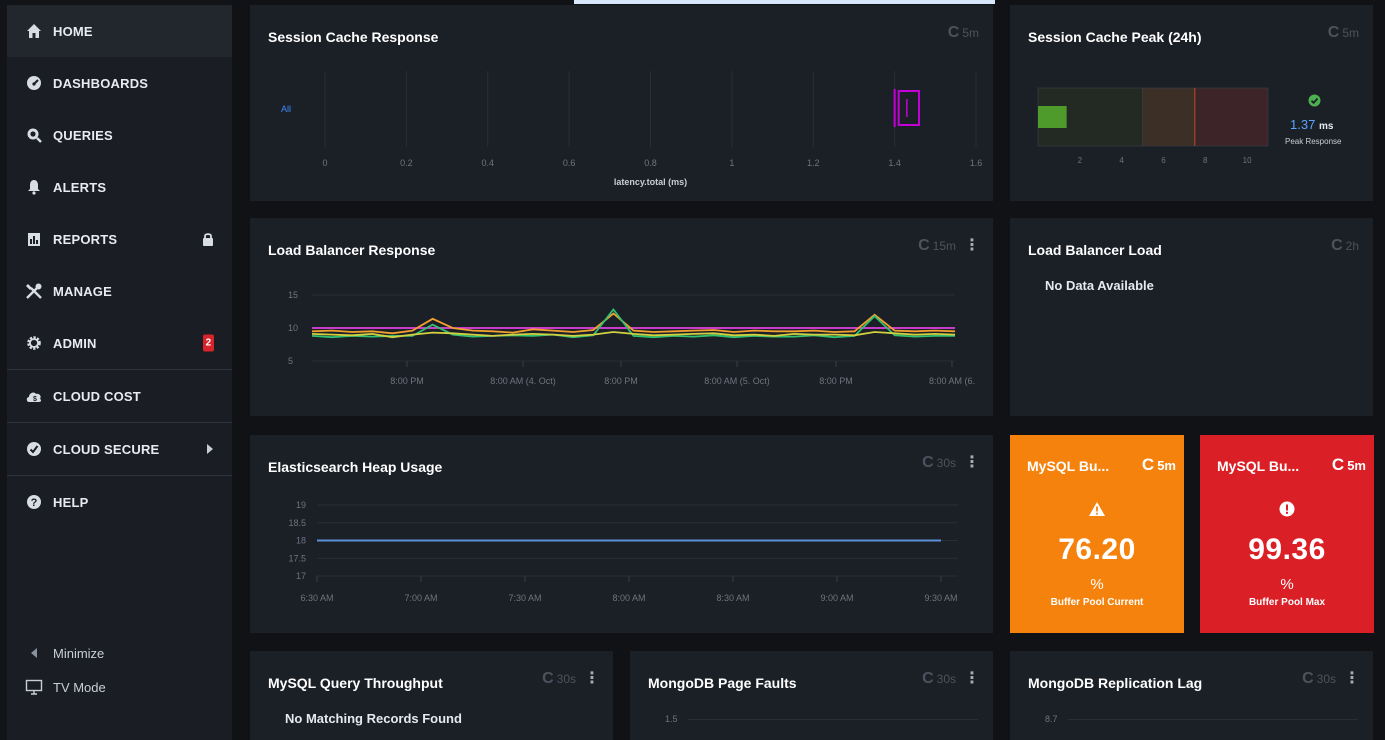 The width and height of the screenshot is (1385, 740). Describe the element at coordinates (119, 396) in the screenshot. I see `sidebar-item-cloud-cost: $ CLOUD COST` at that location.